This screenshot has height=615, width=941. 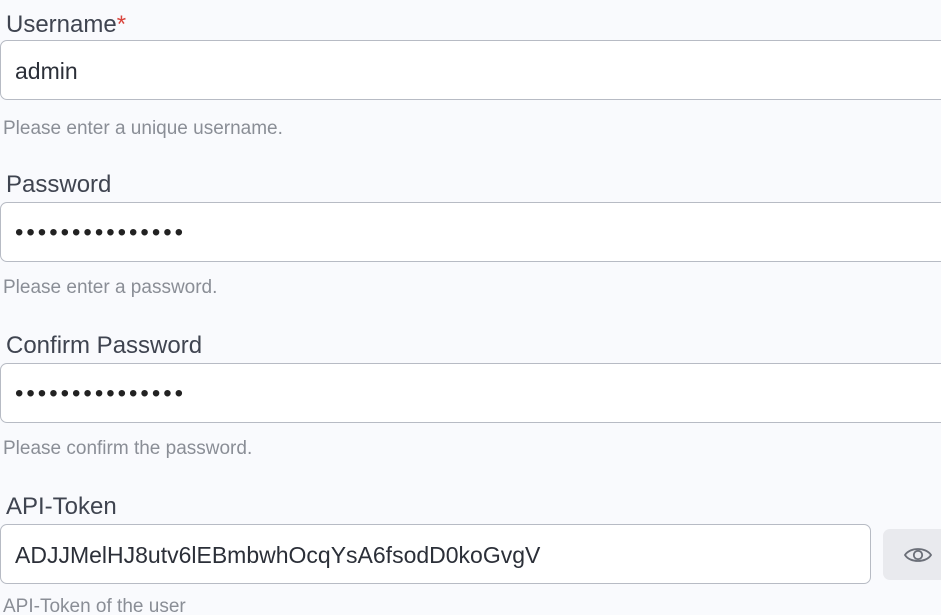 I want to click on api-token-help: API-Token of the user, so click(x=94, y=605).